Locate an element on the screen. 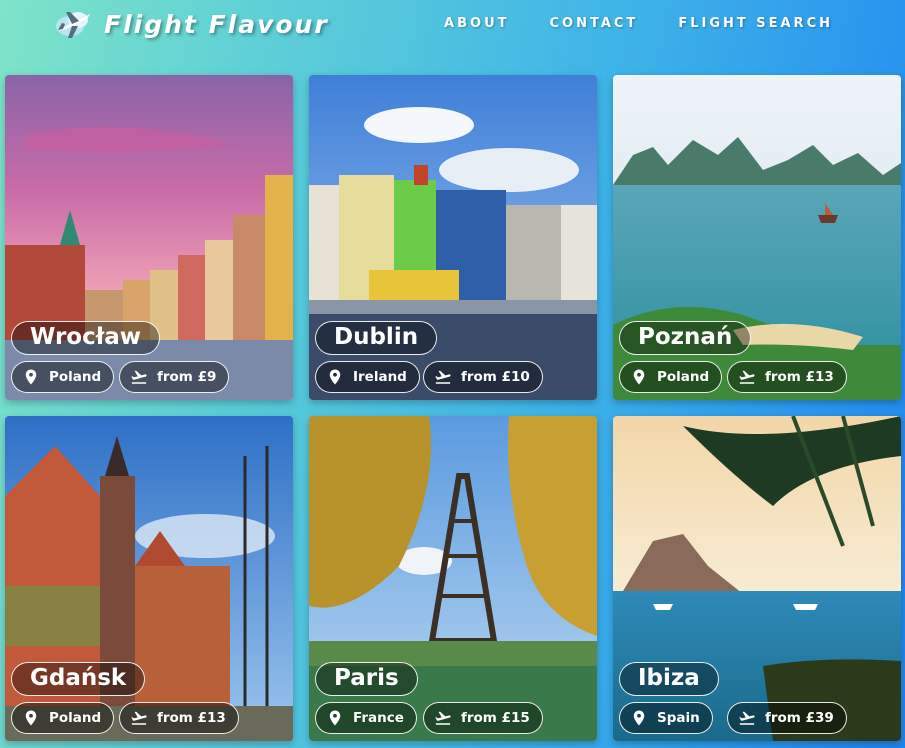 The width and height of the screenshot is (905, 748). price-chip: from £15 is located at coordinates (483, 718).